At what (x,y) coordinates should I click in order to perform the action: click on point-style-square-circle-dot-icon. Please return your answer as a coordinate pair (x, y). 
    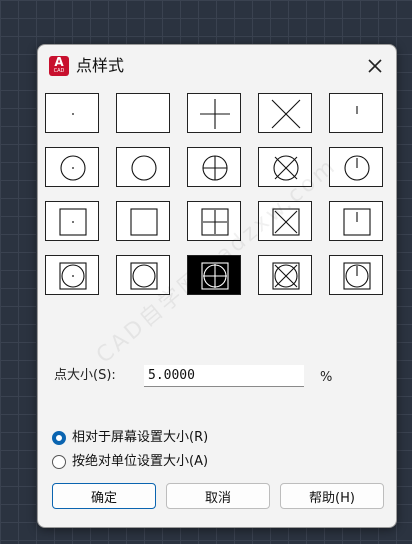
    Looking at the image, I should click on (73, 276).